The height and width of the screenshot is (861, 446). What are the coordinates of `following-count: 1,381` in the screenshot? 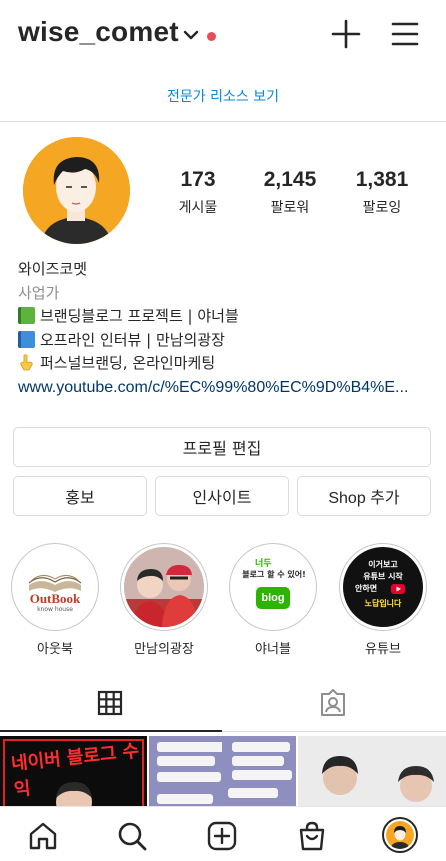 It's located at (382, 179).